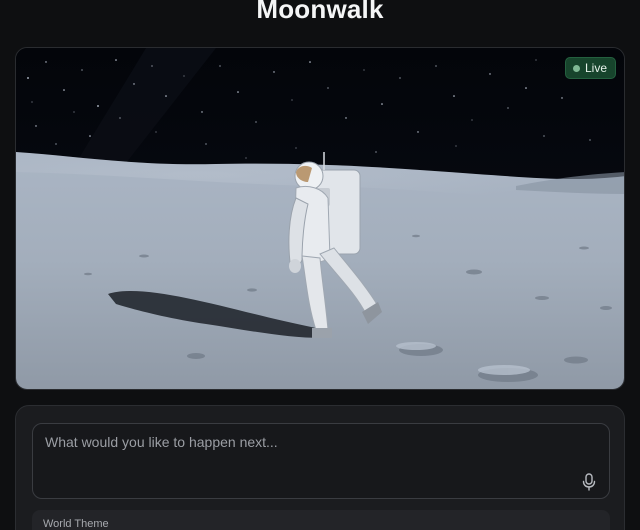 The width and height of the screenshot is (640, 530). I want to click on live-status-label: Live, so click(595, 68).